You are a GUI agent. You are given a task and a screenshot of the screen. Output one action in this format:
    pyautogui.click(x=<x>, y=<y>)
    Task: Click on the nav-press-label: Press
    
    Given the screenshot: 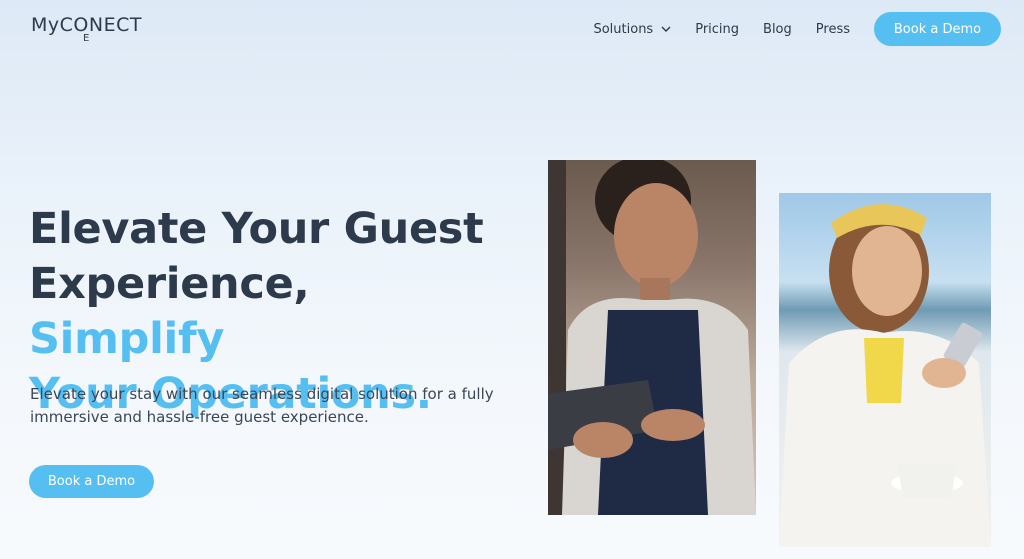 What is the action you would take?
    pyautogui.click(x=832, y=29)
    